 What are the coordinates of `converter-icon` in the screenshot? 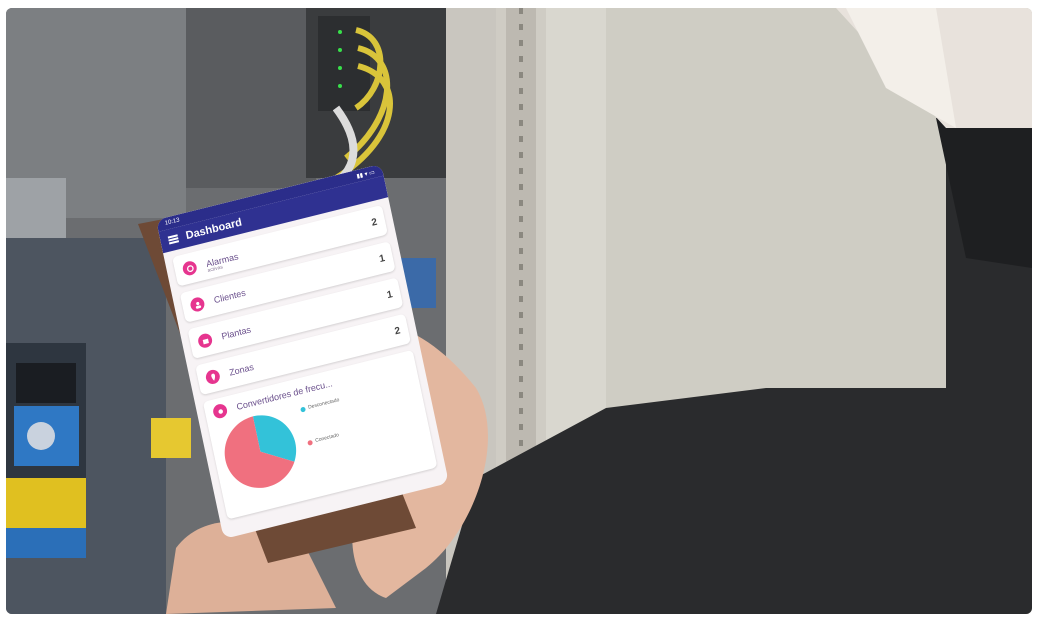 It's located at (220, 411).